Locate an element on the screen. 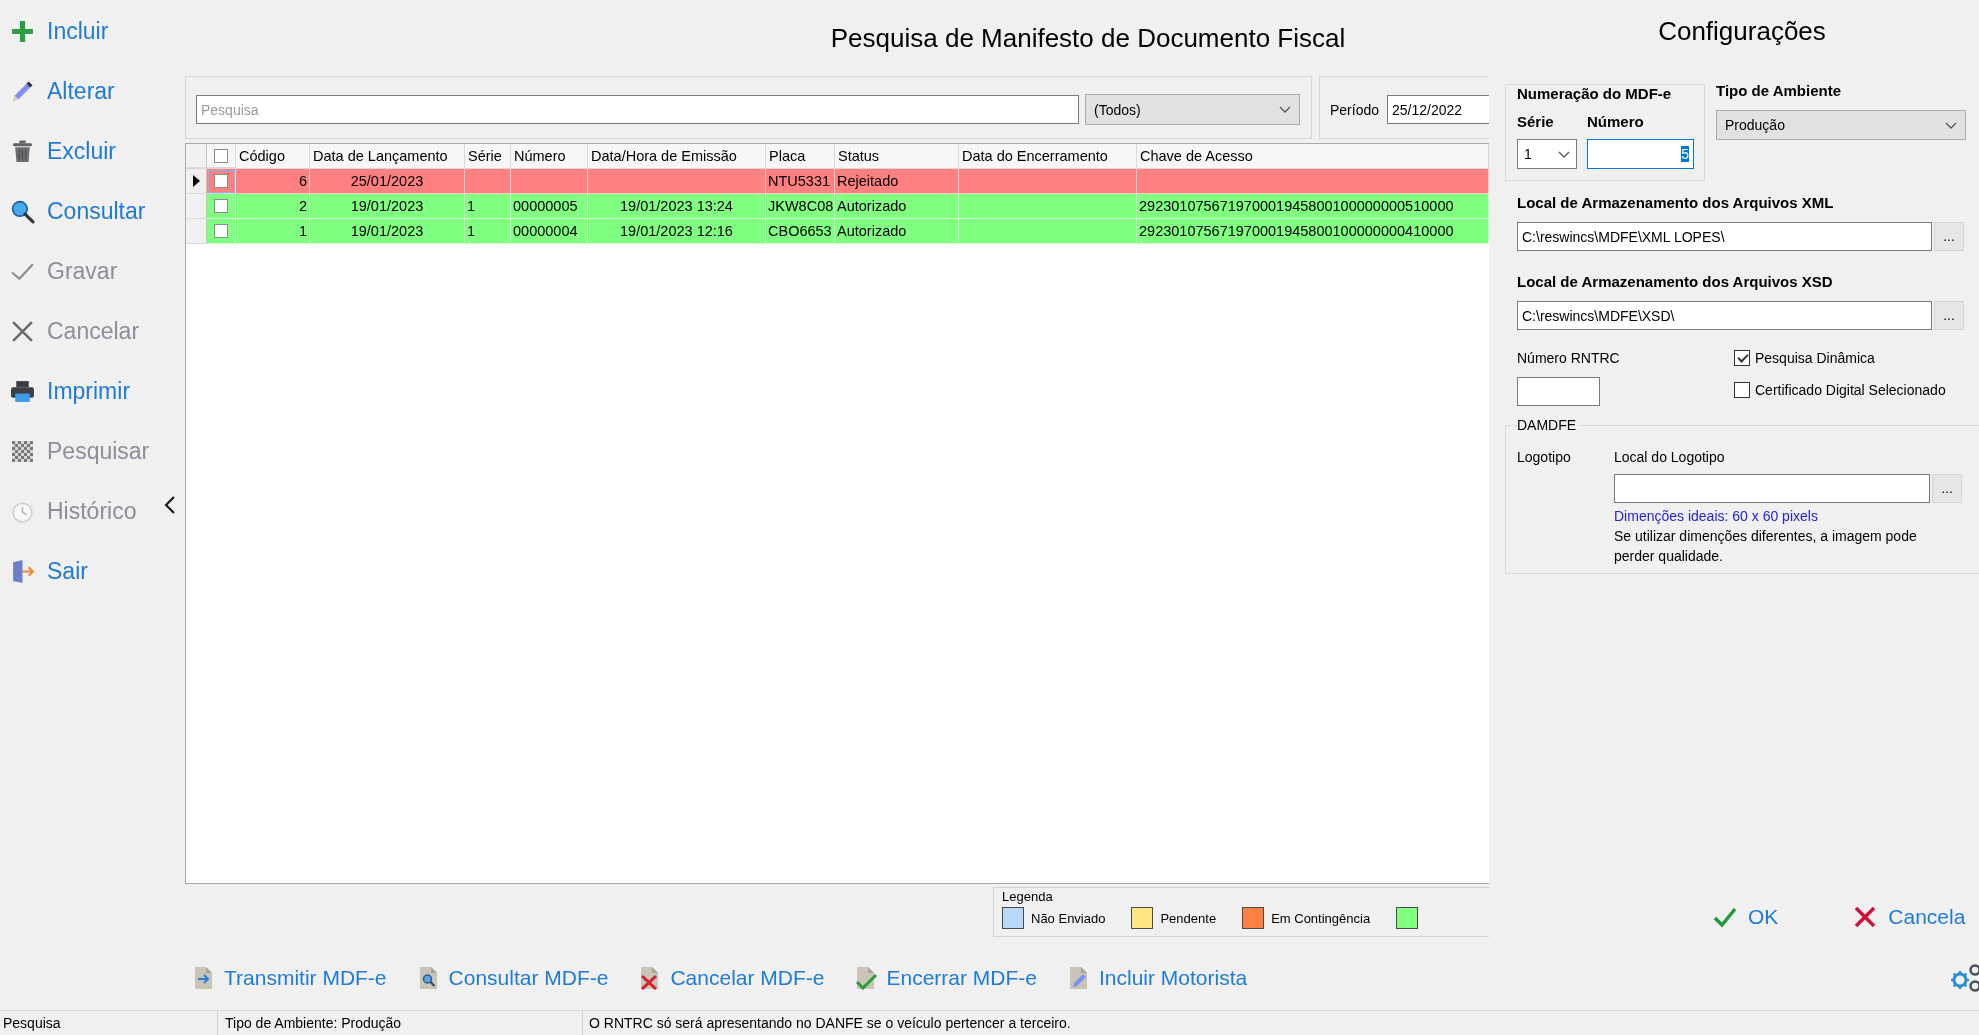 Image resolution: width=1979 pixels, height=1035 pixels. legend-label: Pendente is located at coordinates (1188, 918).